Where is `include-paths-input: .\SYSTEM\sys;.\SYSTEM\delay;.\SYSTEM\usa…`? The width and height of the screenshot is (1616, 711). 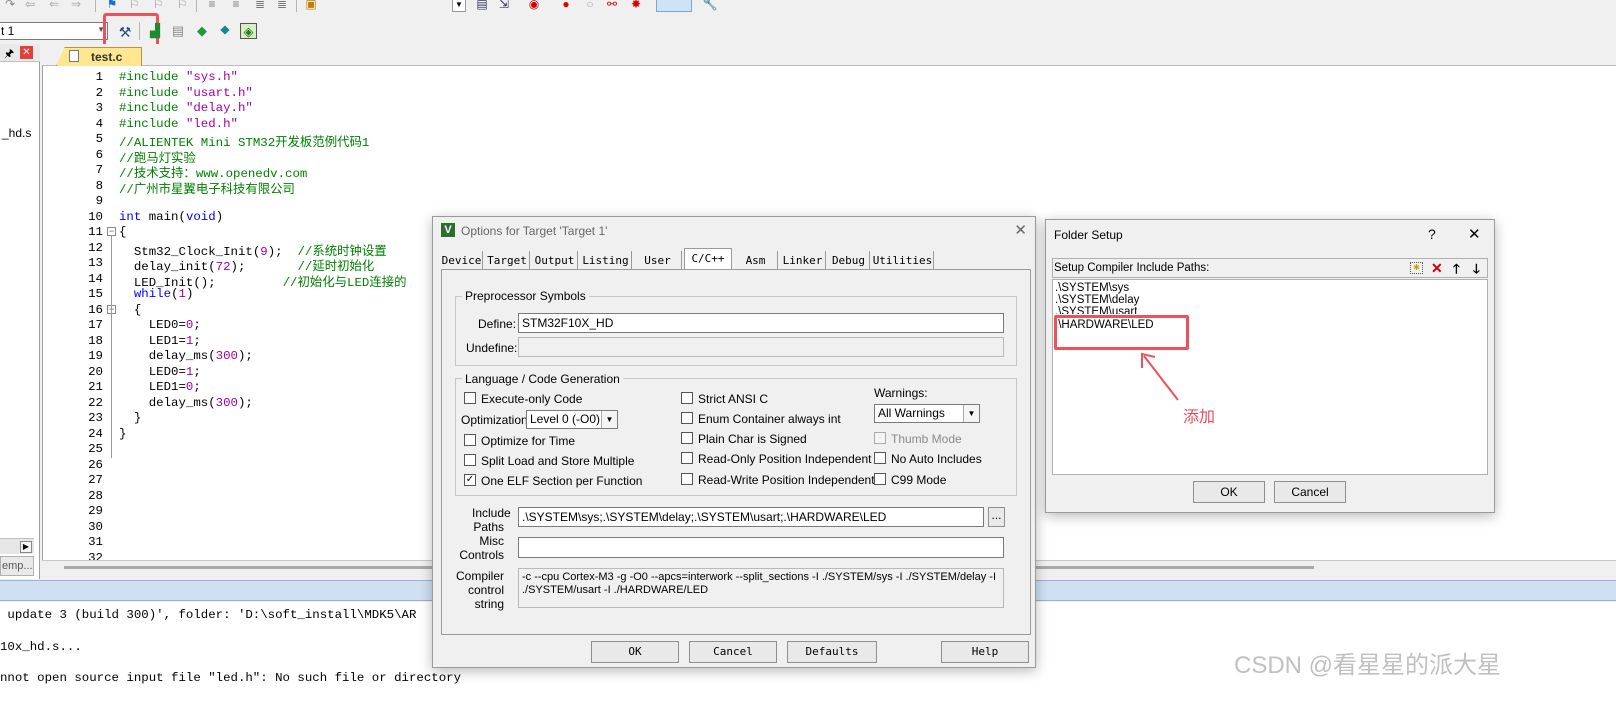
include-paths-input: .\SYSTEM\sys;.\SYSTEM\delay;.\SYSTEM\usa… is located at coordinates (751, 517).